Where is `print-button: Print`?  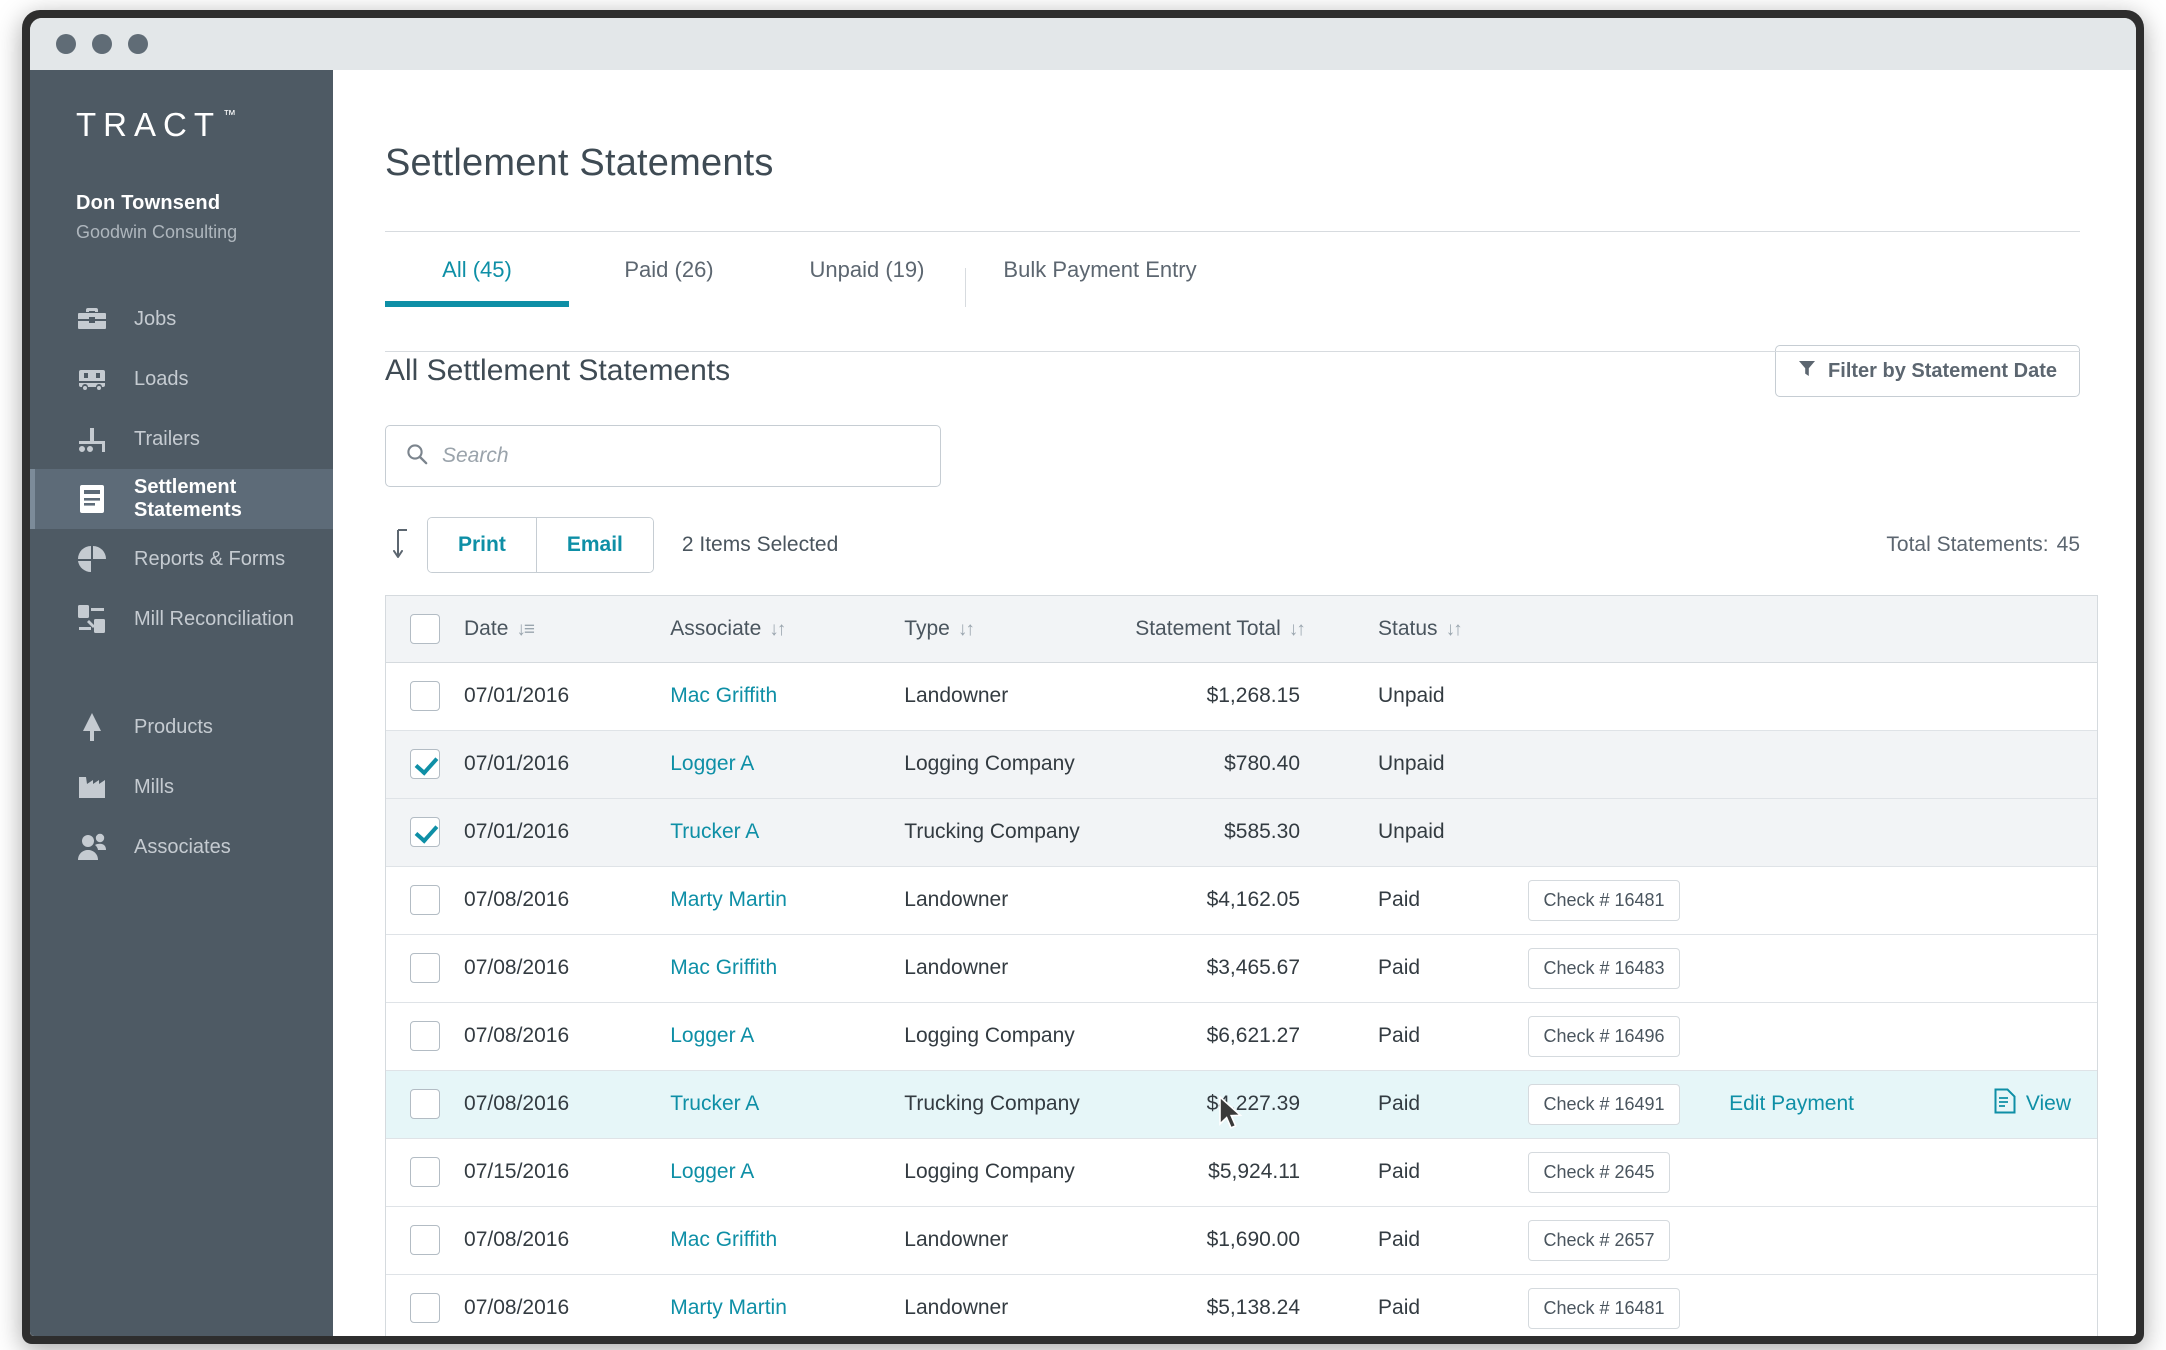
print-button: Print is located at coordinates (482, 545).